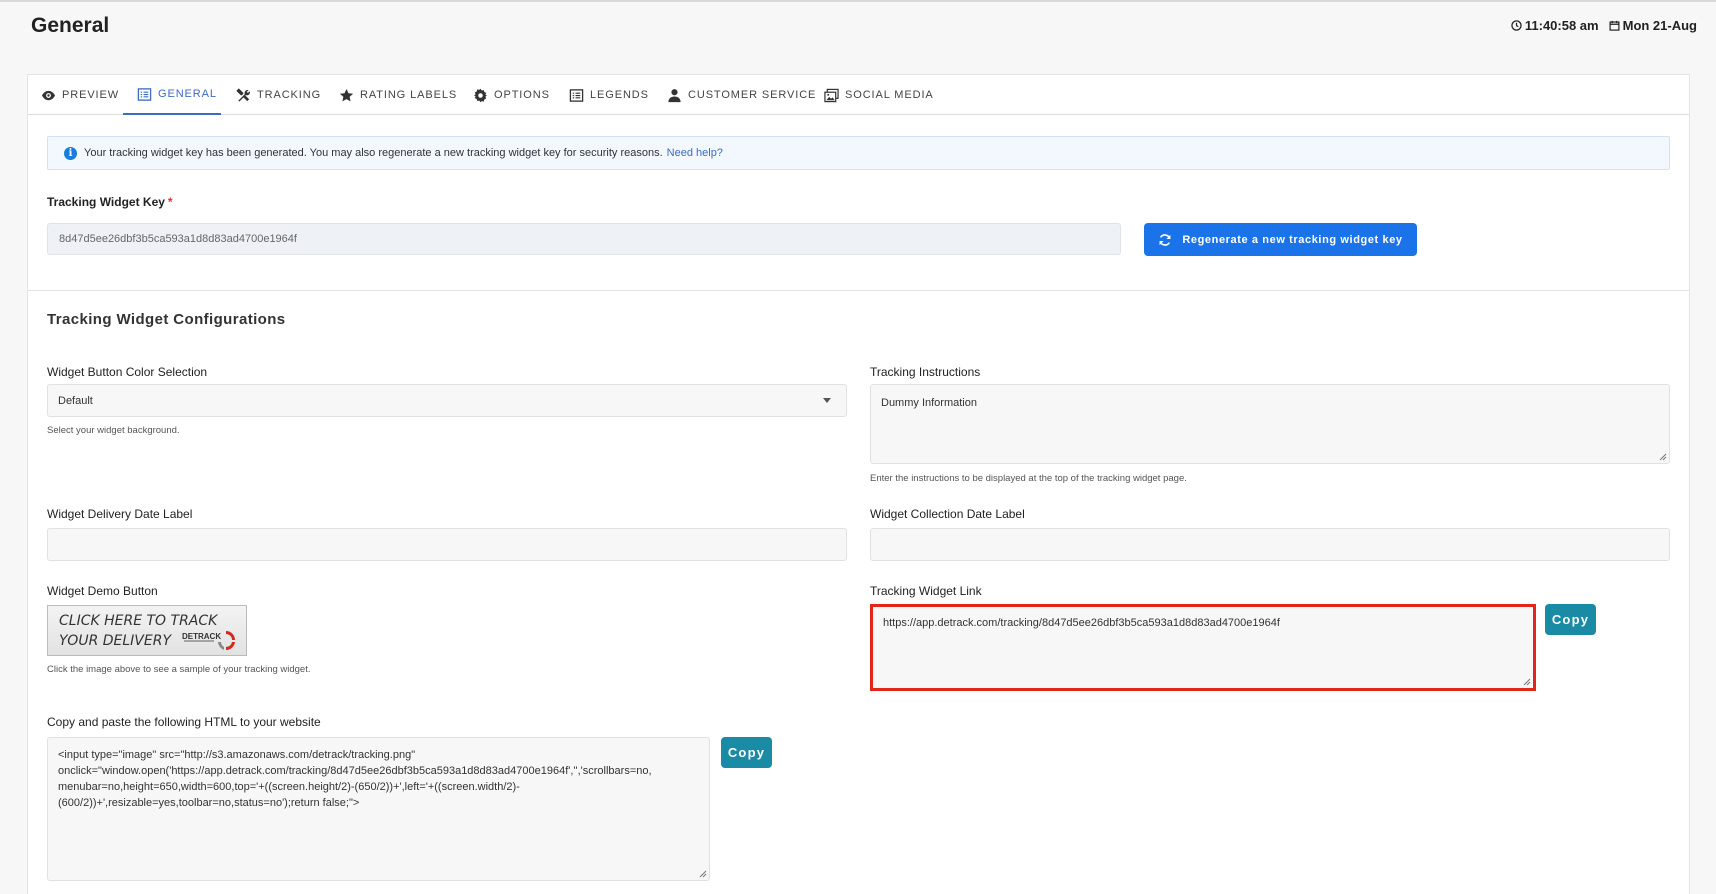  What do you see at coordinates (929, 403) in the screenshot?
I see `instructions-value: Dummy Information` at bounding box center [929, 403].